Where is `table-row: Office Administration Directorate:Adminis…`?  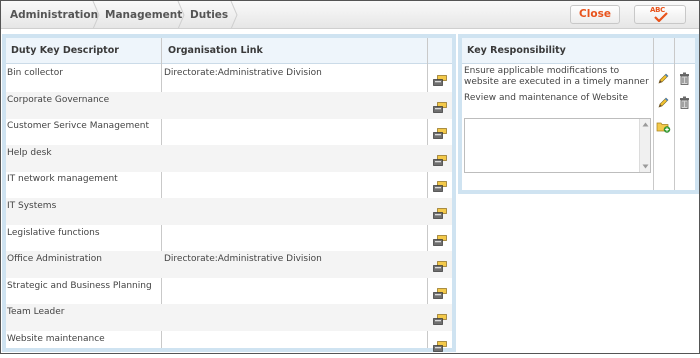 table-row: Office Administration Directorate:Adminis… is located at coordinates (229, 265).